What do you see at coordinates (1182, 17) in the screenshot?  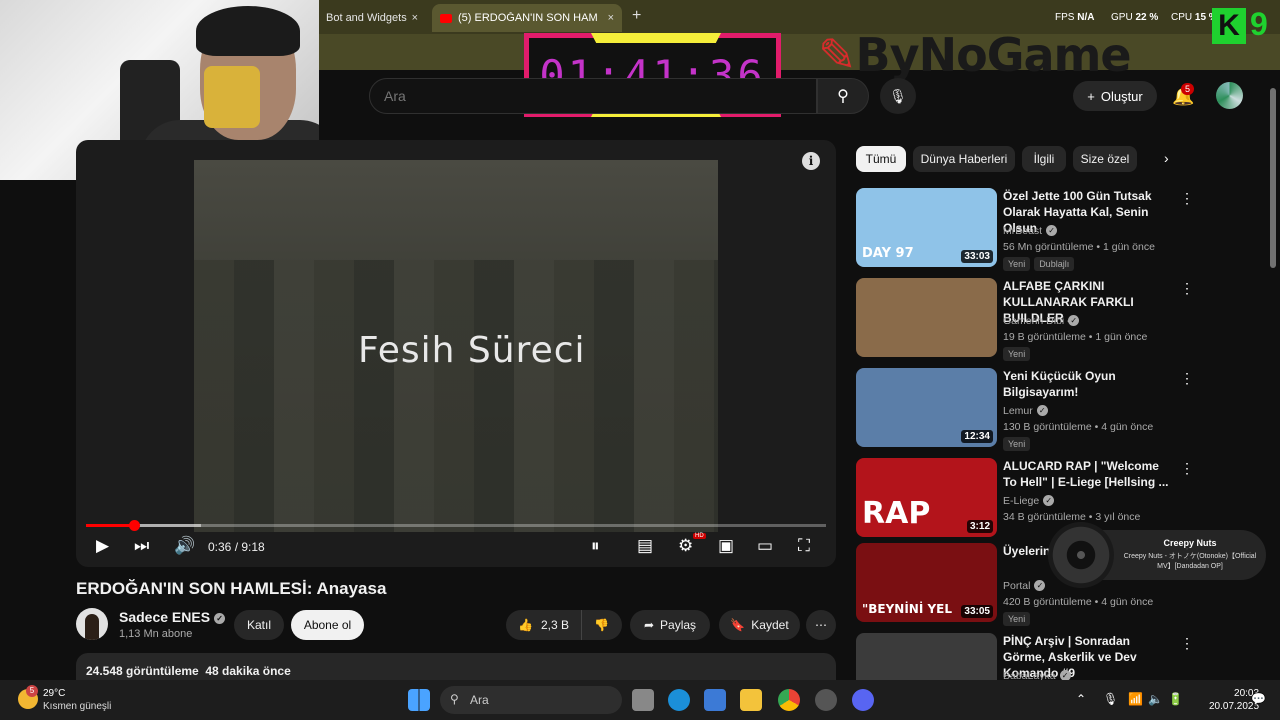 I see `cpu-label: CPU` at bounding box center [1182, 17].